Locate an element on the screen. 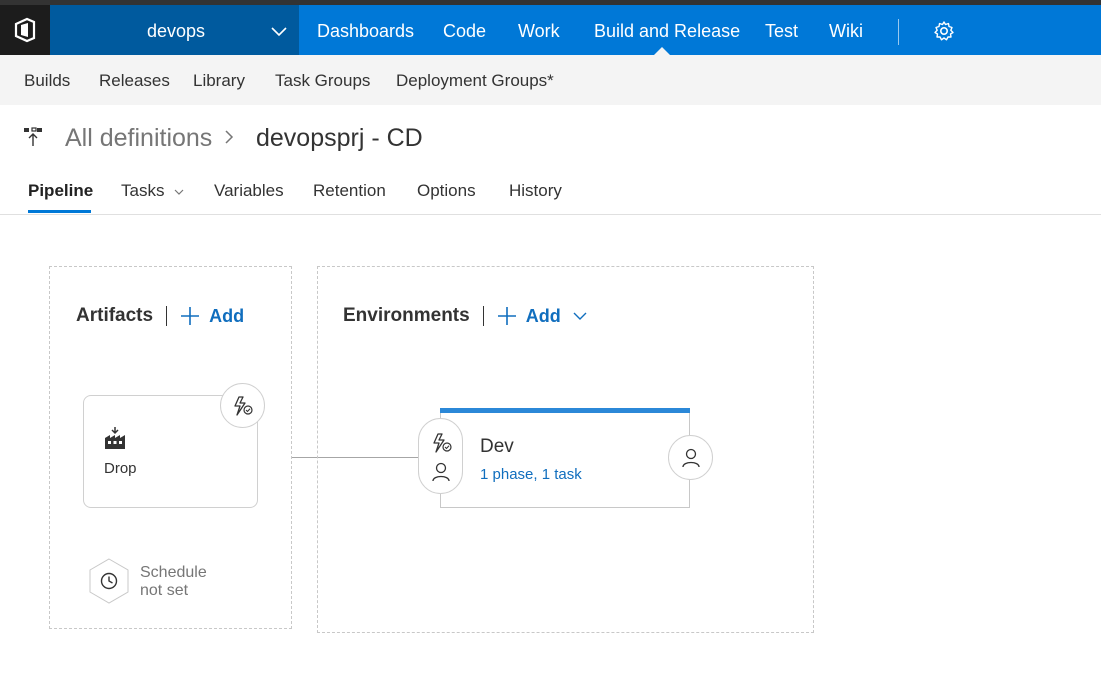 The image size is (1101, 690). project-name: devops is located at coordinates (176, 31).